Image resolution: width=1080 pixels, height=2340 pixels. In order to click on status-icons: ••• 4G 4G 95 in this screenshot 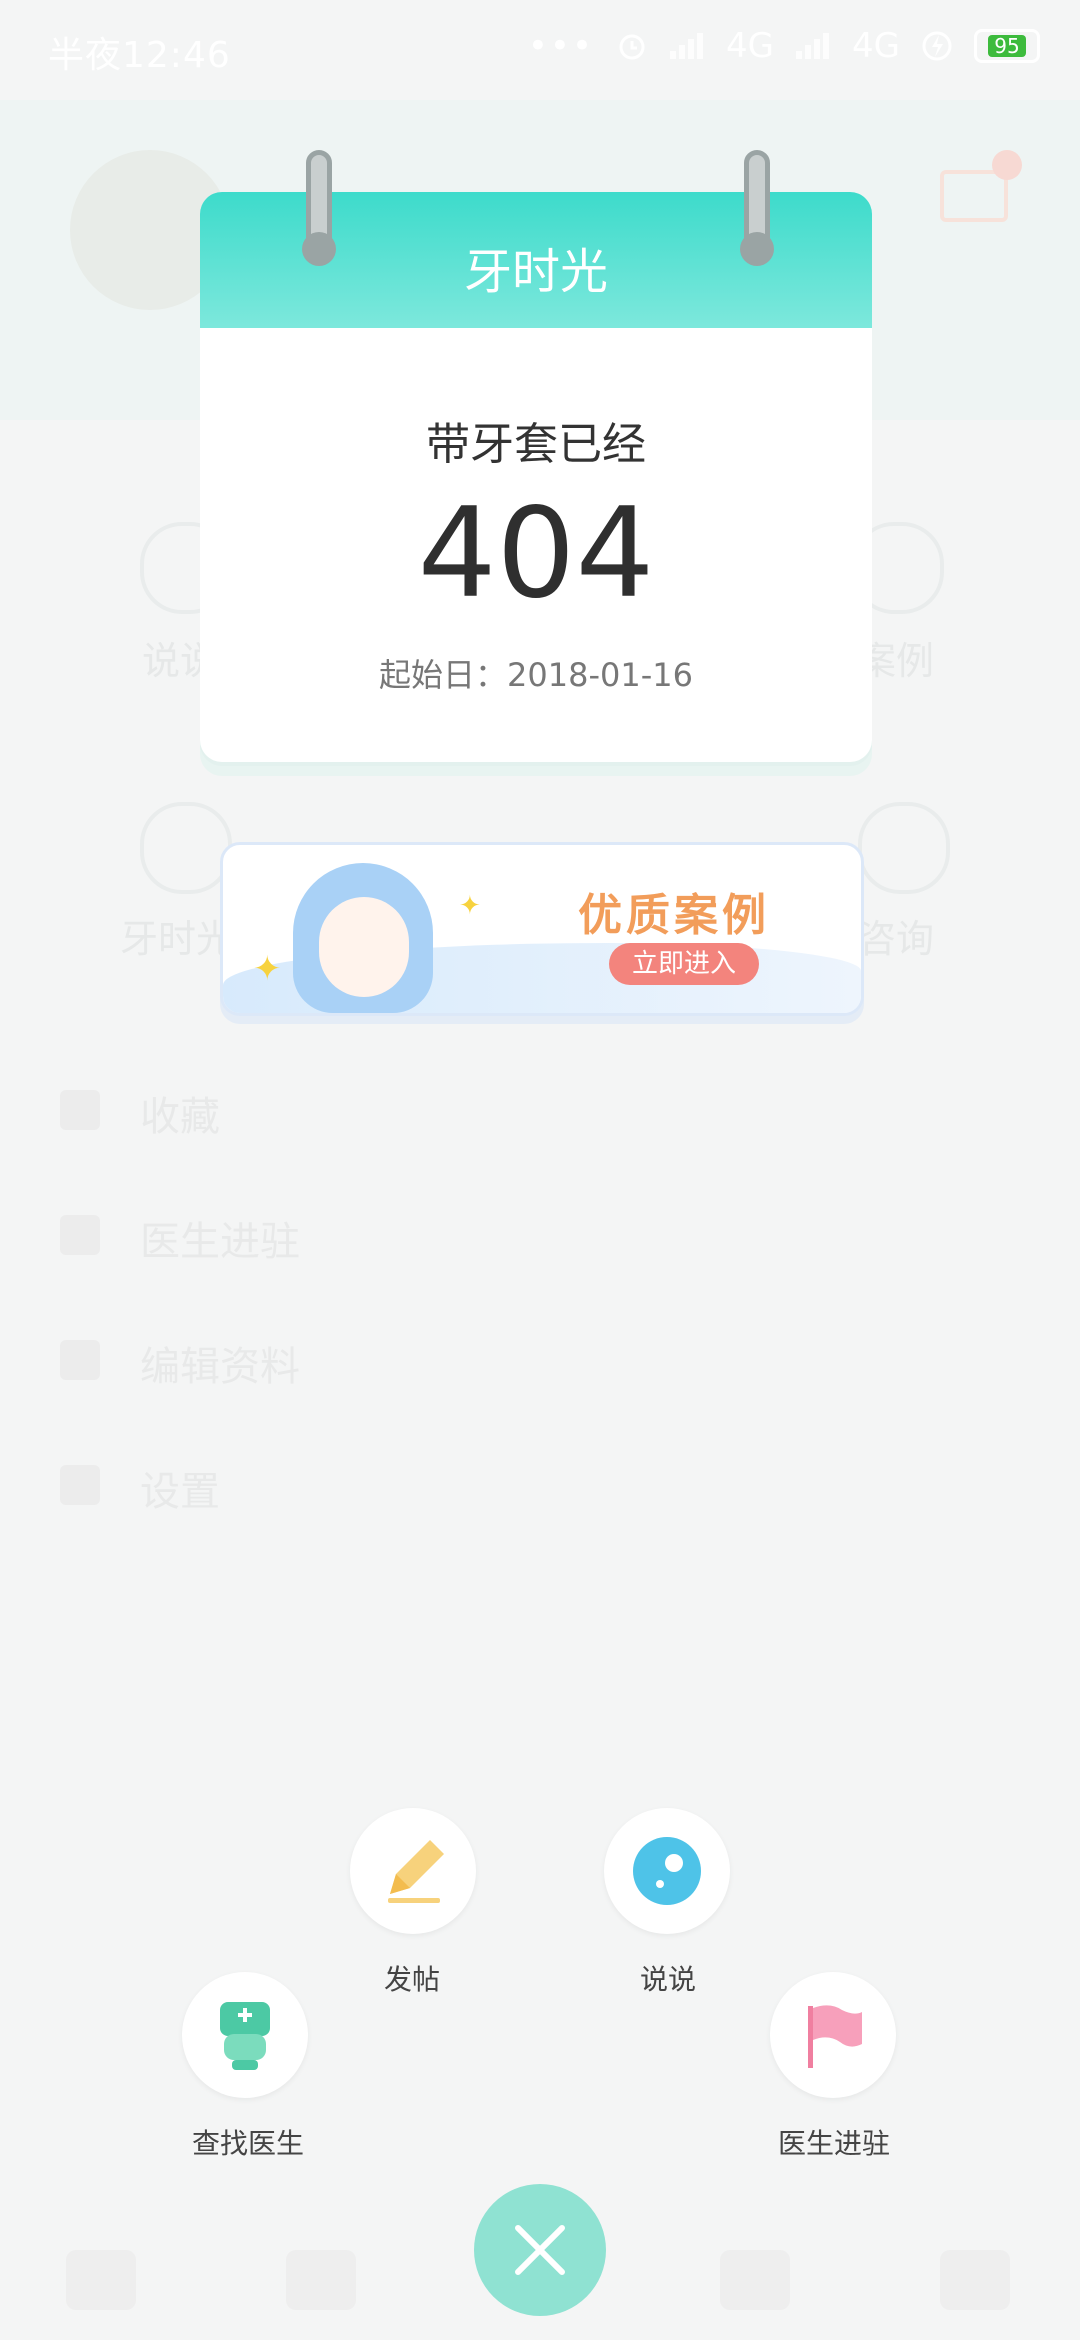, I will do `click(784, 46)`.